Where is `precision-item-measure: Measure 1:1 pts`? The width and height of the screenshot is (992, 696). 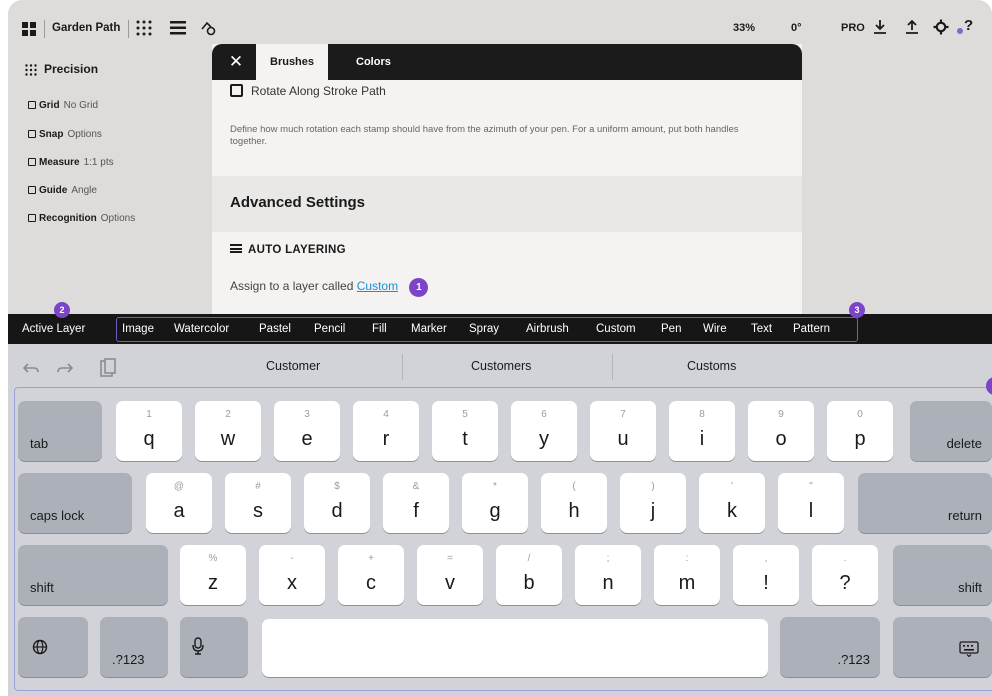 precision-item-measure: Measure 1:1 pts is located at coordinates (71, 162).